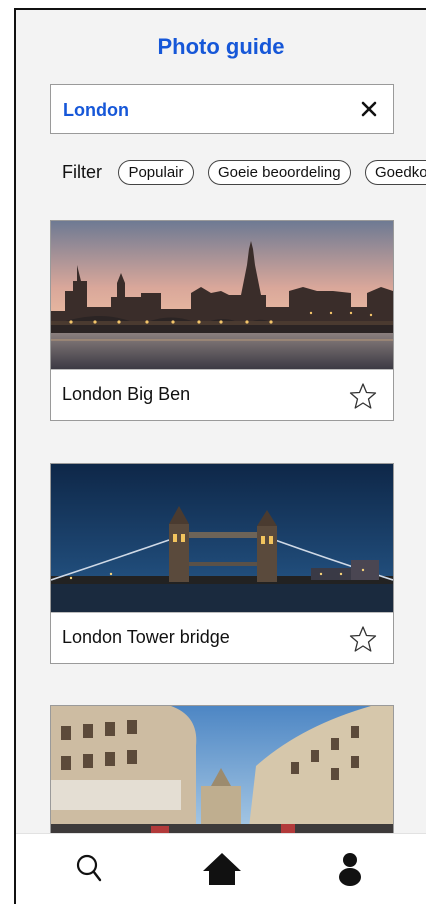  What do you see at coordinates (126, 394) in the screenshot?
I see `place-name: London Big Ben` at bounding box center [126, 394].